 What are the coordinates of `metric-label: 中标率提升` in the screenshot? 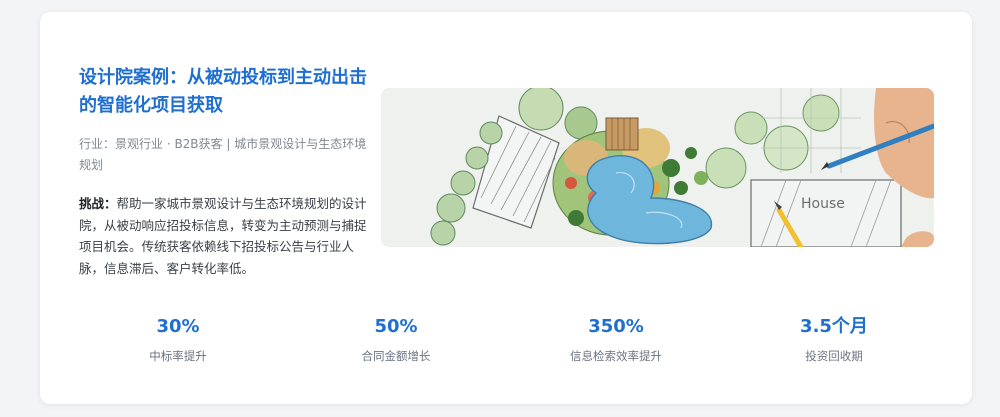 It's located at (178, 356).